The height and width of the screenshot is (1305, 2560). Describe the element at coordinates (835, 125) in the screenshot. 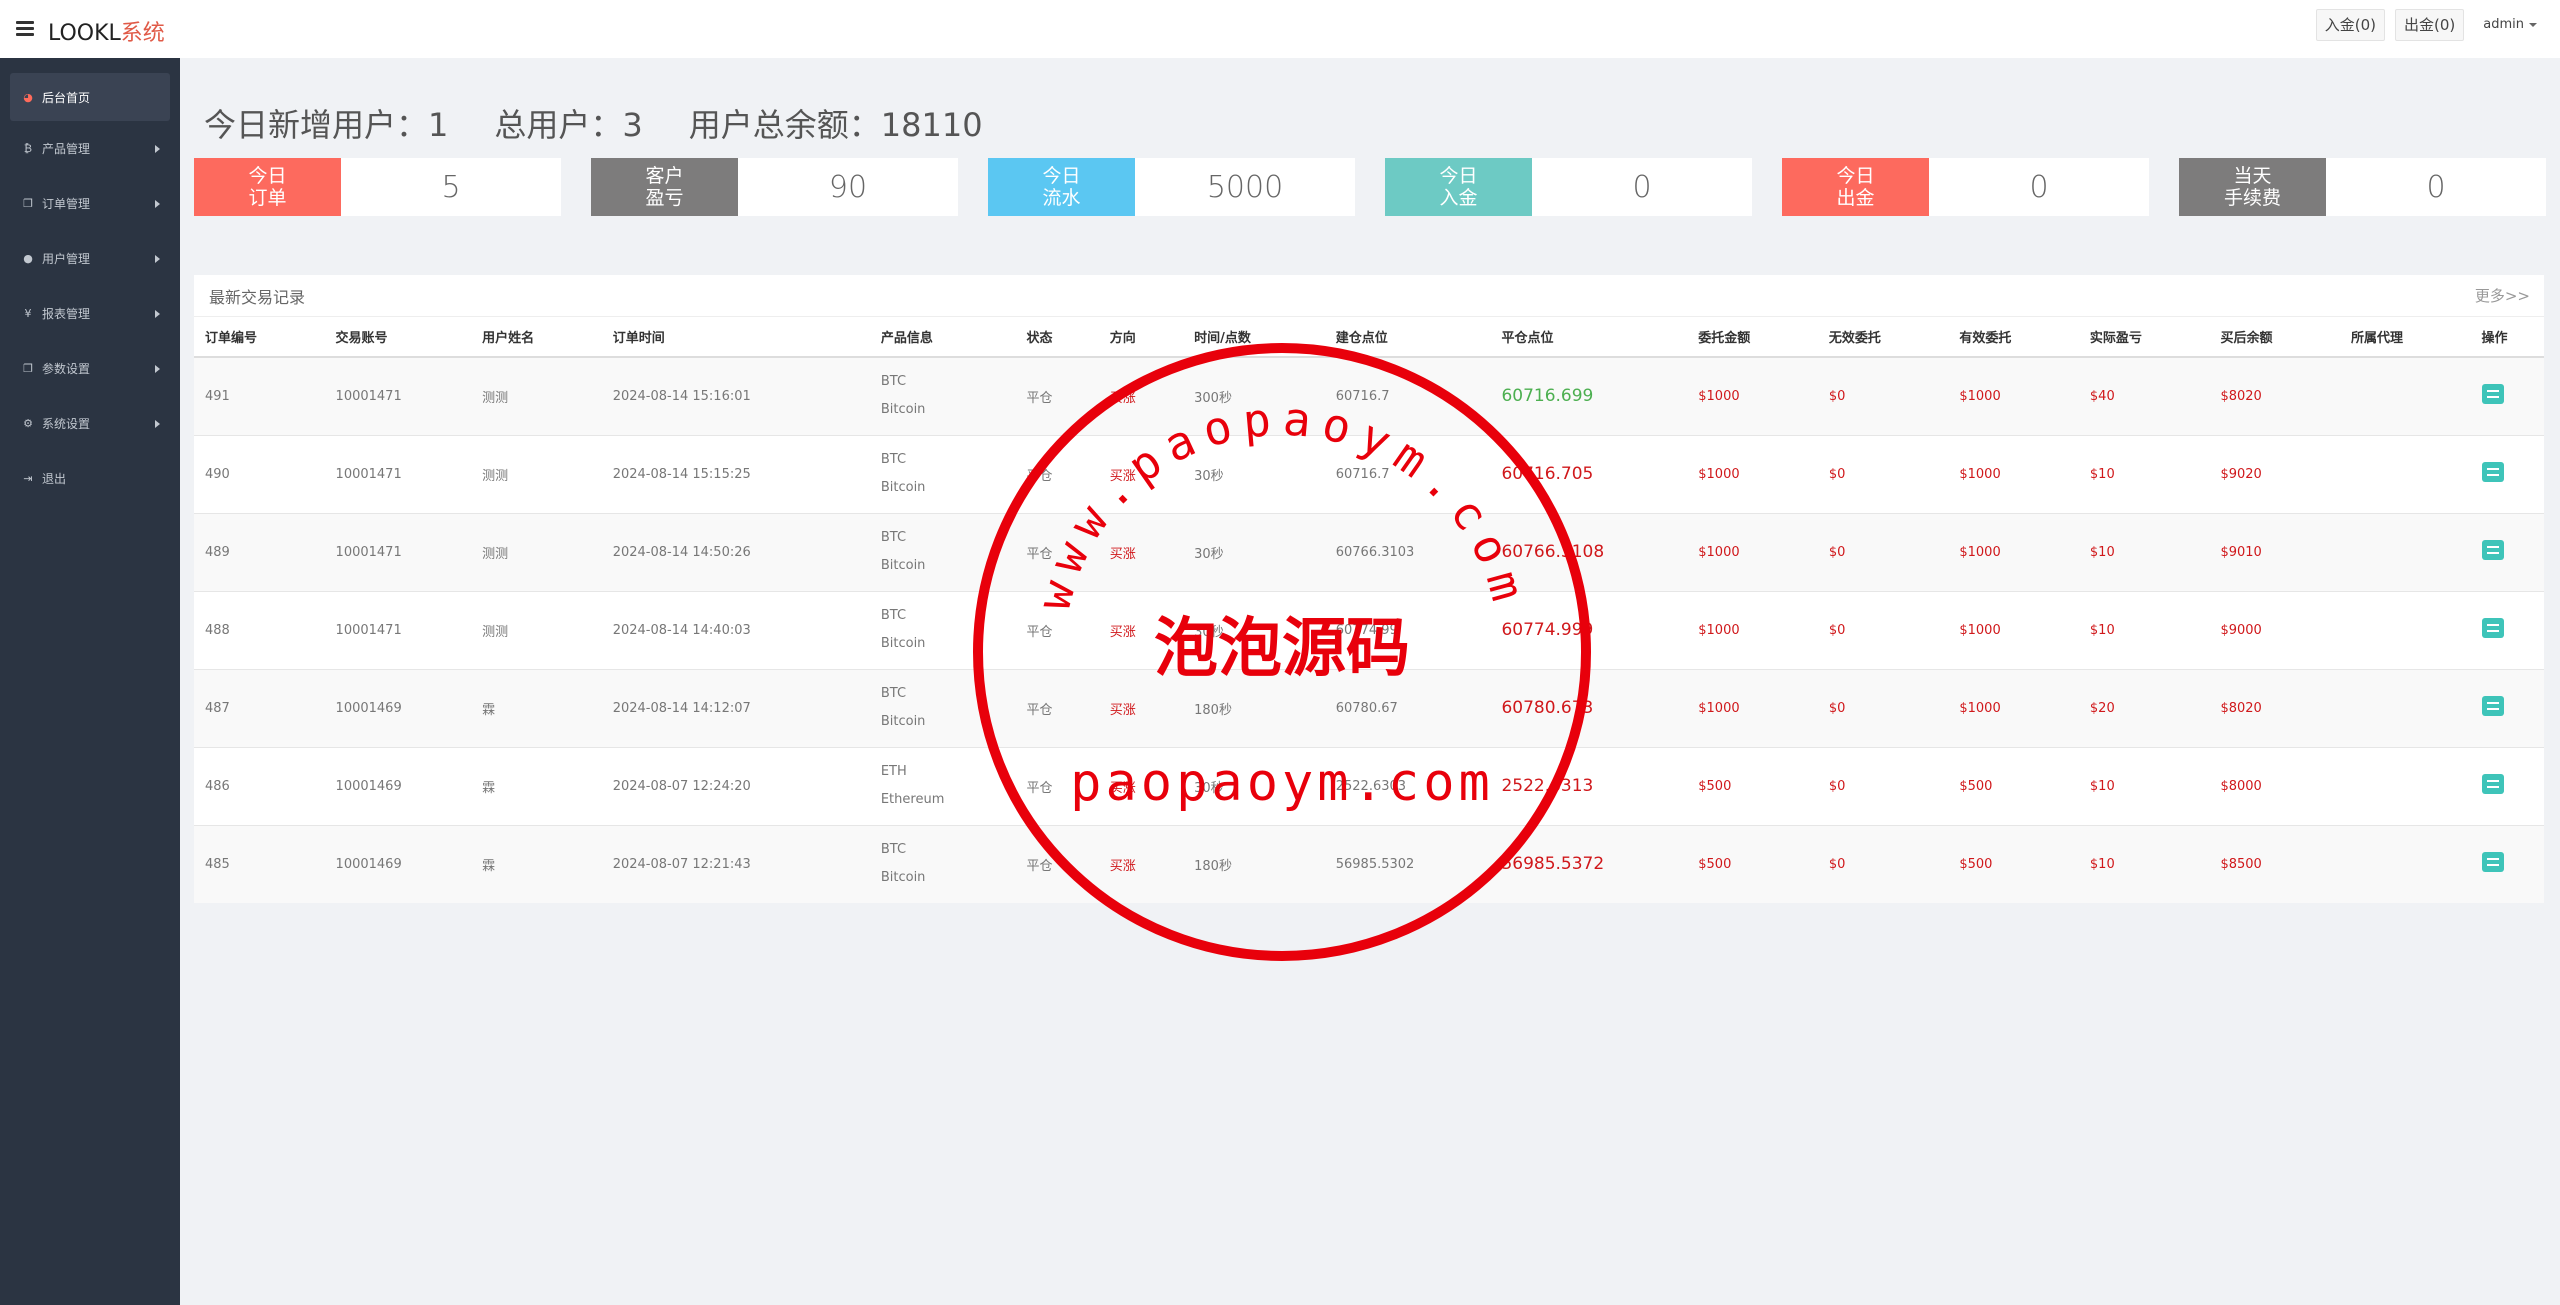

I see `total-balance-stat: 用户总余额：18110` at that location.